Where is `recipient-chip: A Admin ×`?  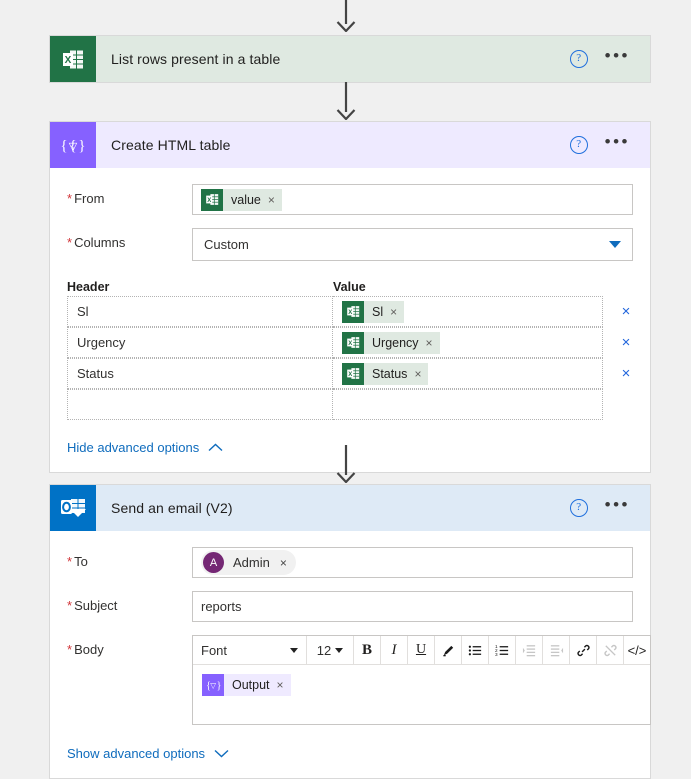 recipient-chip: A Admin × is located at coordinates (248, 562).